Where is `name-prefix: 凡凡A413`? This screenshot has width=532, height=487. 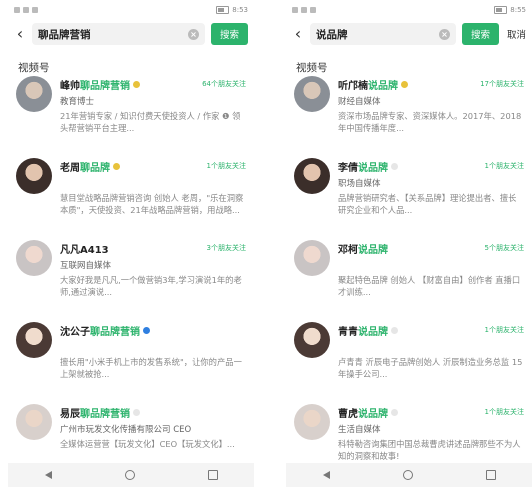 name-prefix: 凡凡A413 is located at coordinates (84, 250).